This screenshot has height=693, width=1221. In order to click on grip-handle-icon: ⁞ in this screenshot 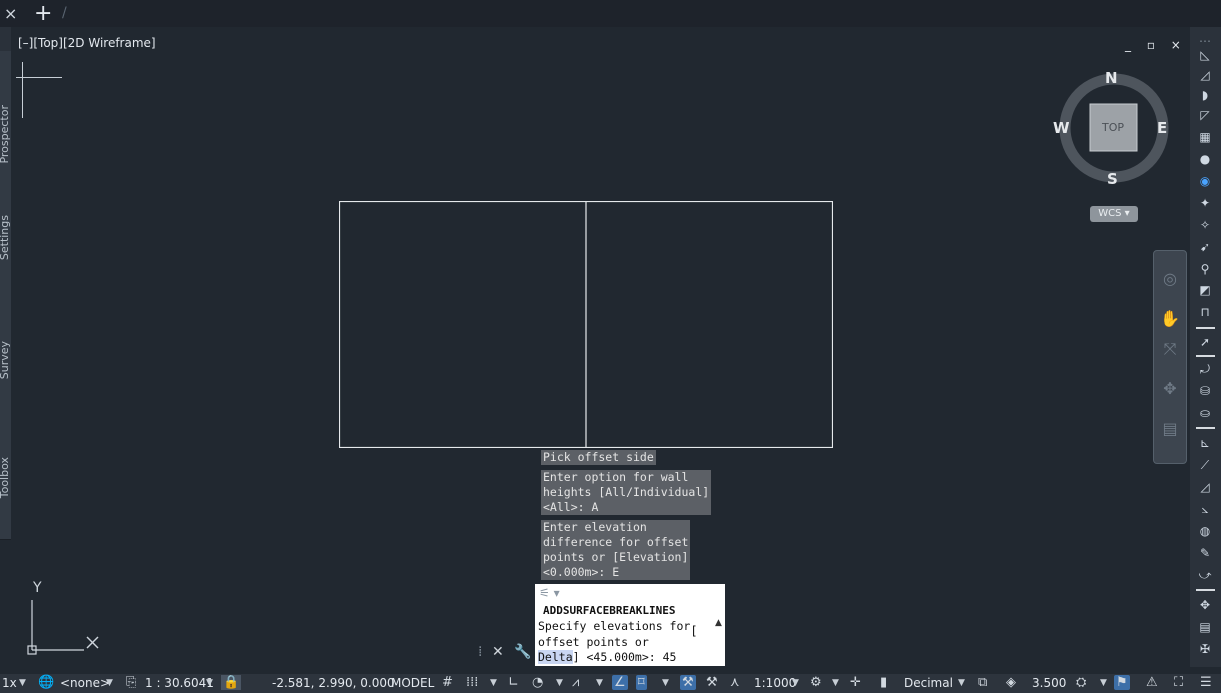, I will do `click(480, 652)`.